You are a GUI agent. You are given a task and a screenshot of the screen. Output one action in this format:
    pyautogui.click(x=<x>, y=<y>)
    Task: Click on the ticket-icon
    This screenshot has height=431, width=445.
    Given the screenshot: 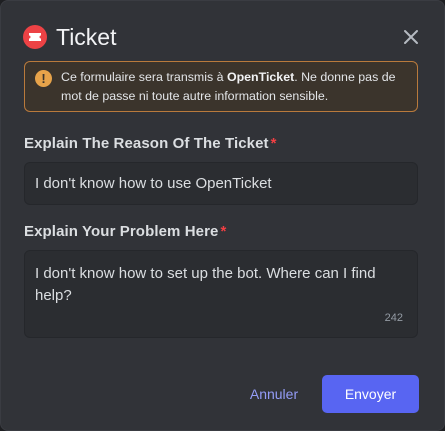 What is the action you would take?
    pyautogui.click(x=35, y=37)
    